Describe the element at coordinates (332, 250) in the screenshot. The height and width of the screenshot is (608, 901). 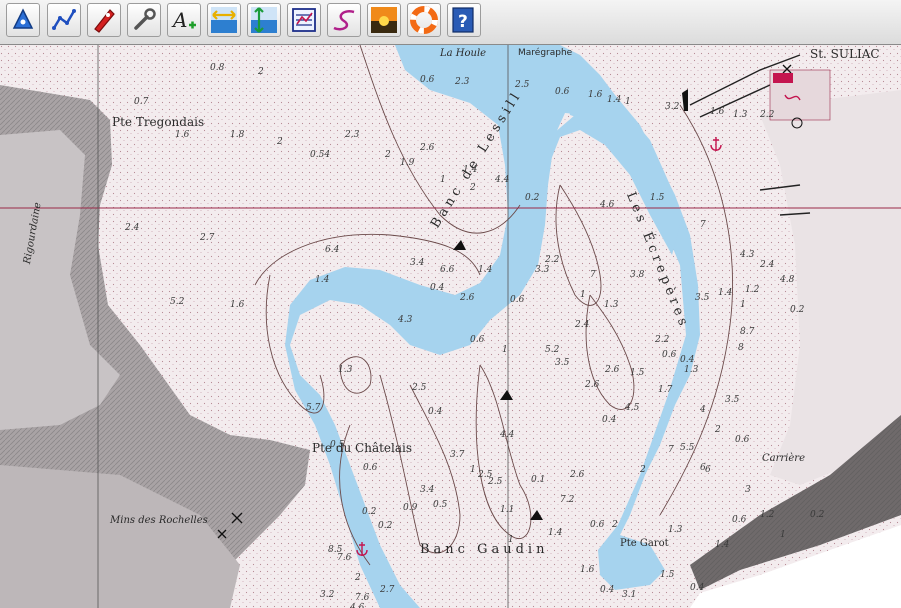
I see `sounding: 6.4` at that location.